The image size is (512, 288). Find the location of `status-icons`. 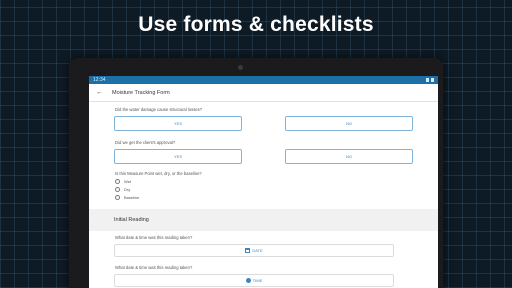

status-icons is located at coordinates (430, 80).